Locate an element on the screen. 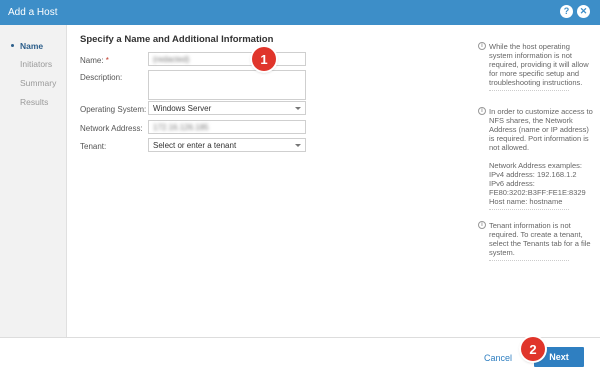 The height and width of the screenshot is (377, 600). step-summary: Summary is located at coordinates (38, 83).